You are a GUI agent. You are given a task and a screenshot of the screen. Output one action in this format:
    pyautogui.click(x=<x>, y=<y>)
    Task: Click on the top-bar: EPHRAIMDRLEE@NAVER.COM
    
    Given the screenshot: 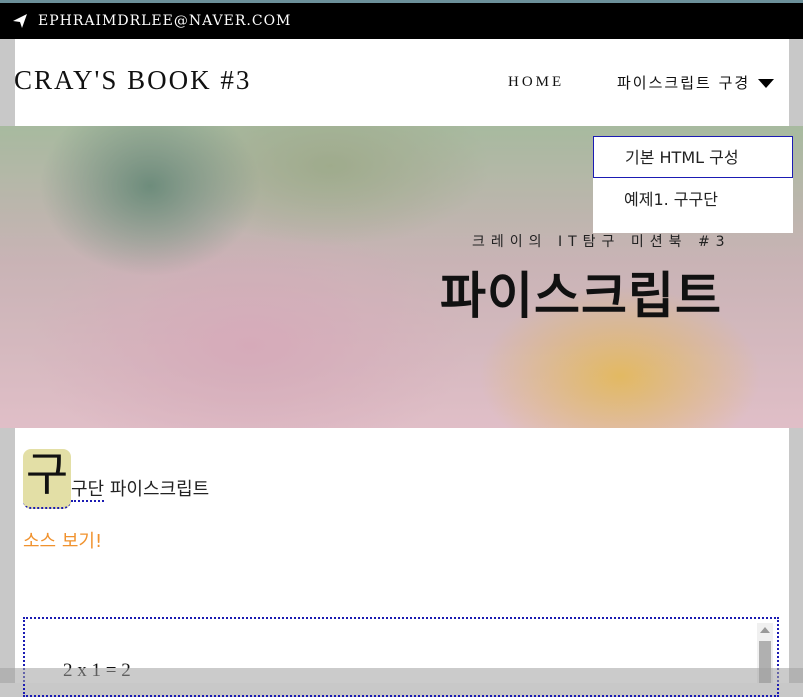 What is the action you would take?
    pyautogui.click(x=401, y=19)
    